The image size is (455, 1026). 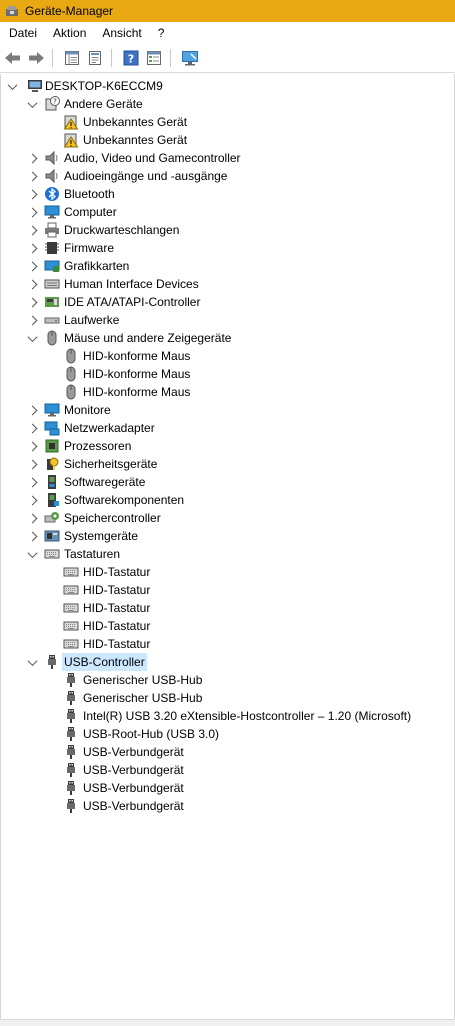 I want to click on menu-aktion: Aktion, so click(x=69, y=33).